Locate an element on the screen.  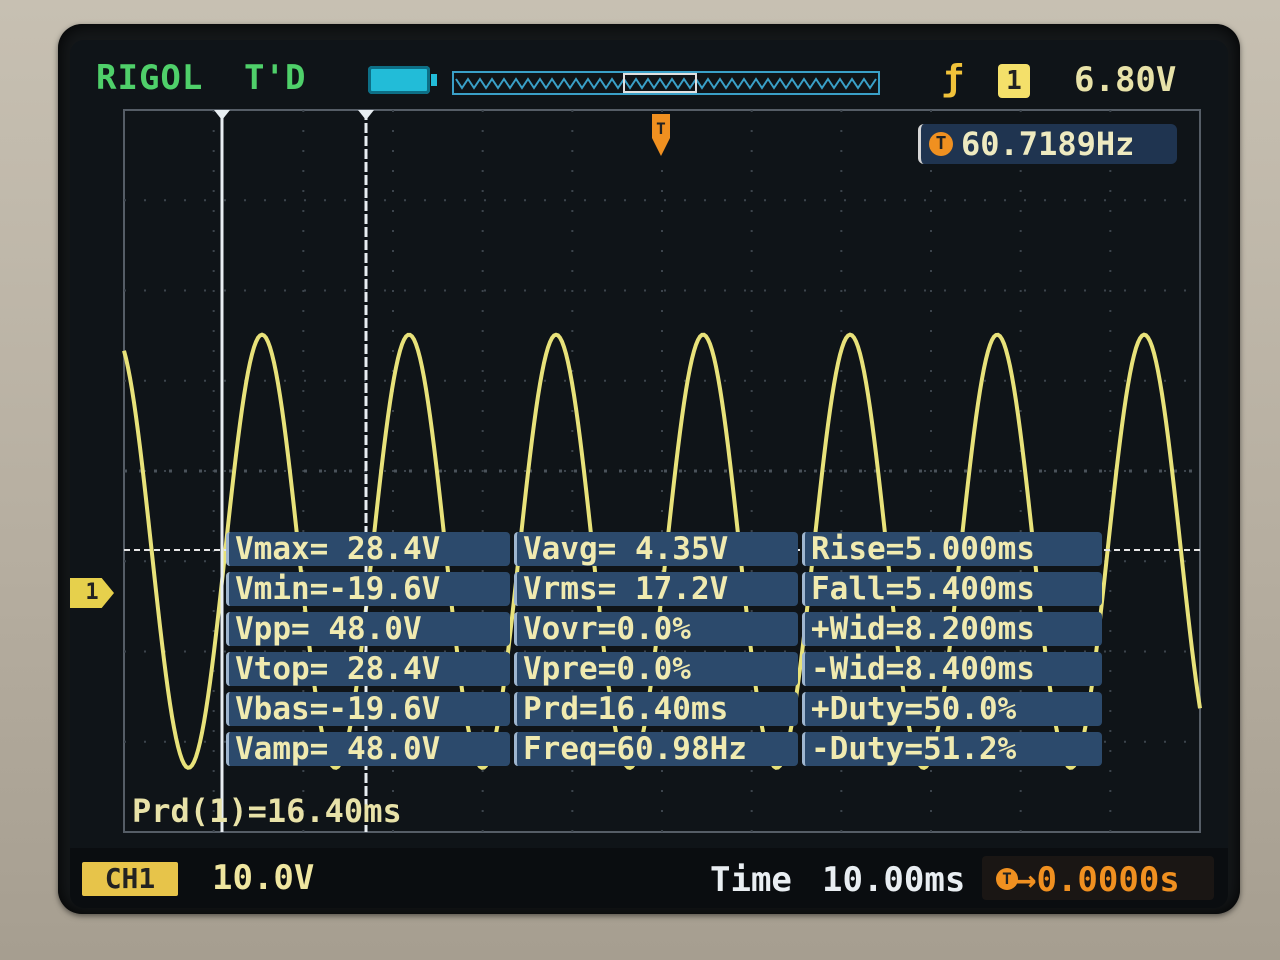
measure-period: Prd=16.40ms is located at coordinates (656, 709).